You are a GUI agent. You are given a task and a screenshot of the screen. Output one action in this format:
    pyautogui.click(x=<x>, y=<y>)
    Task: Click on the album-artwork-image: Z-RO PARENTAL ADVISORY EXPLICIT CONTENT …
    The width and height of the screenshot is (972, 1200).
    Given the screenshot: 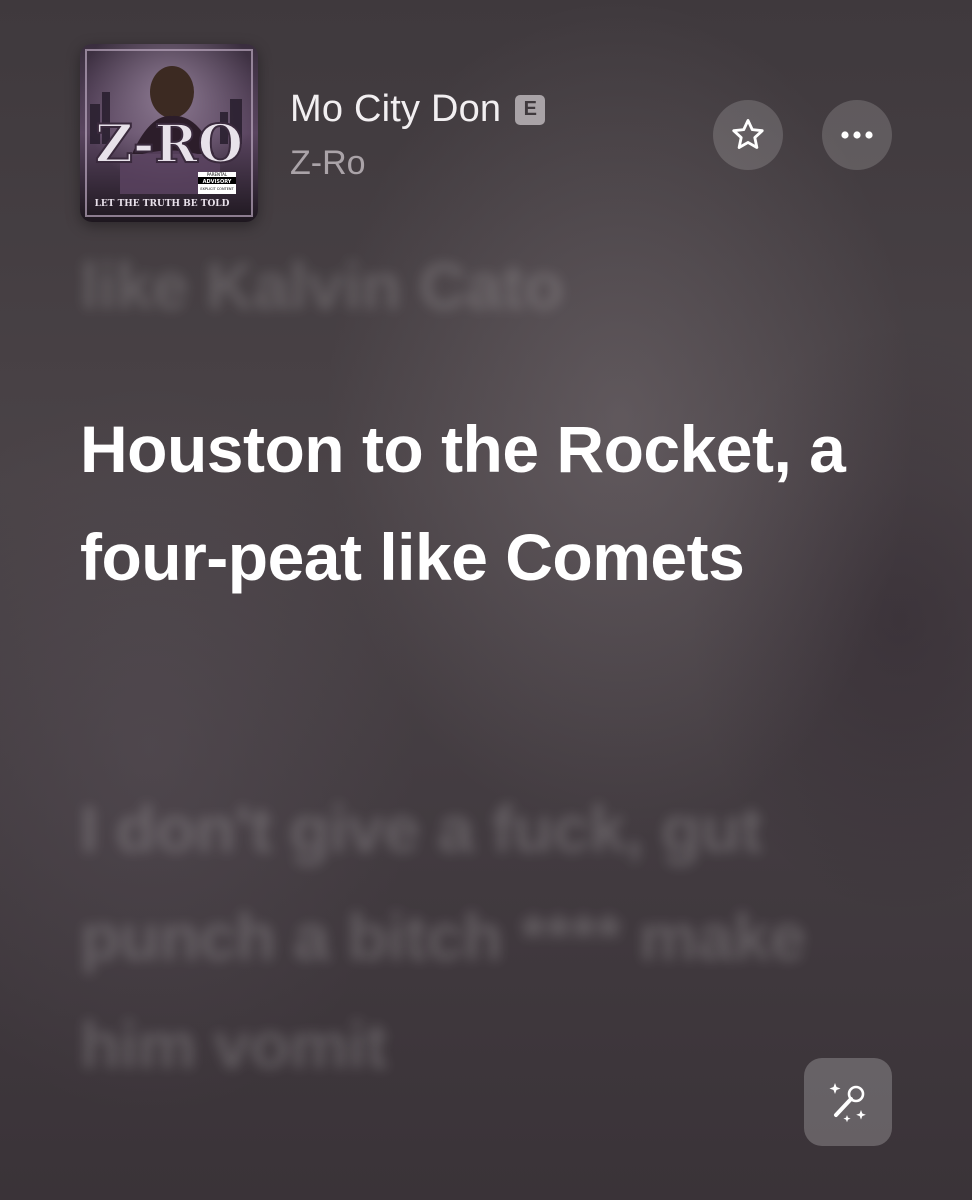 What is the action you would take?
    pyautogui.click(x=169, y=133)
    